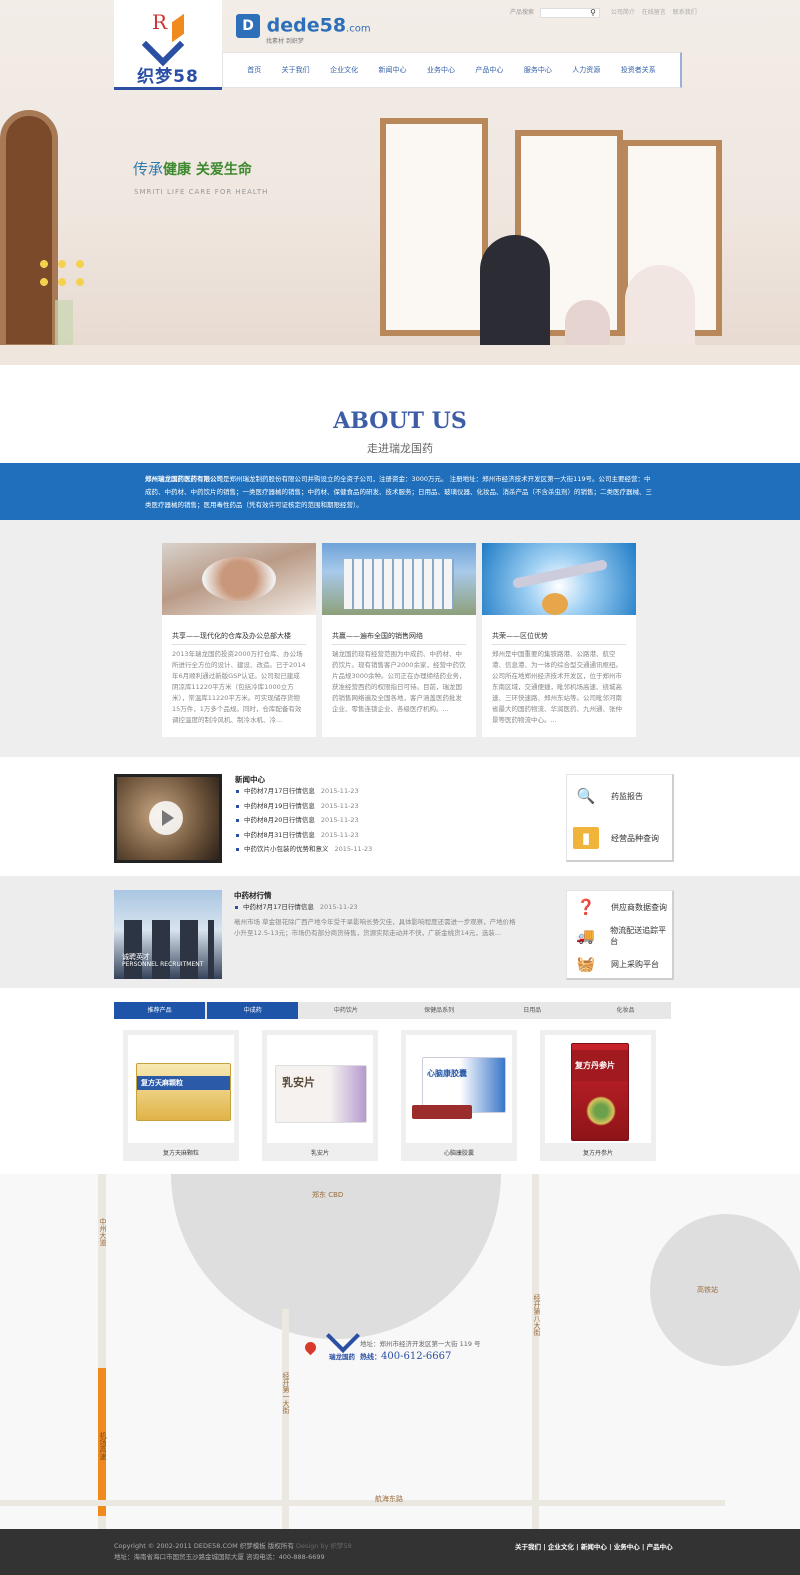 The width and height of the screenshot is (800, 1575). Describe the element at coordinates (303, 29) in the screenshot. I see `brand-logo: D dede58.com 找素材 到织梦` at that location.